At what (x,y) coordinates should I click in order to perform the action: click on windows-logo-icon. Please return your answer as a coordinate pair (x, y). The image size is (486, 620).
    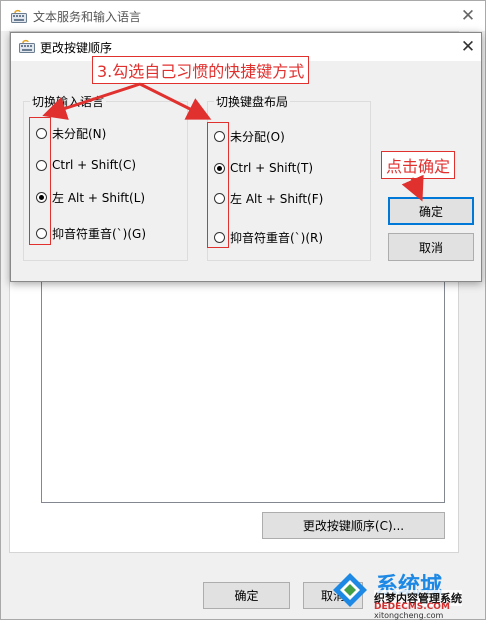
    Looking at the image, I should click on (350, 590).